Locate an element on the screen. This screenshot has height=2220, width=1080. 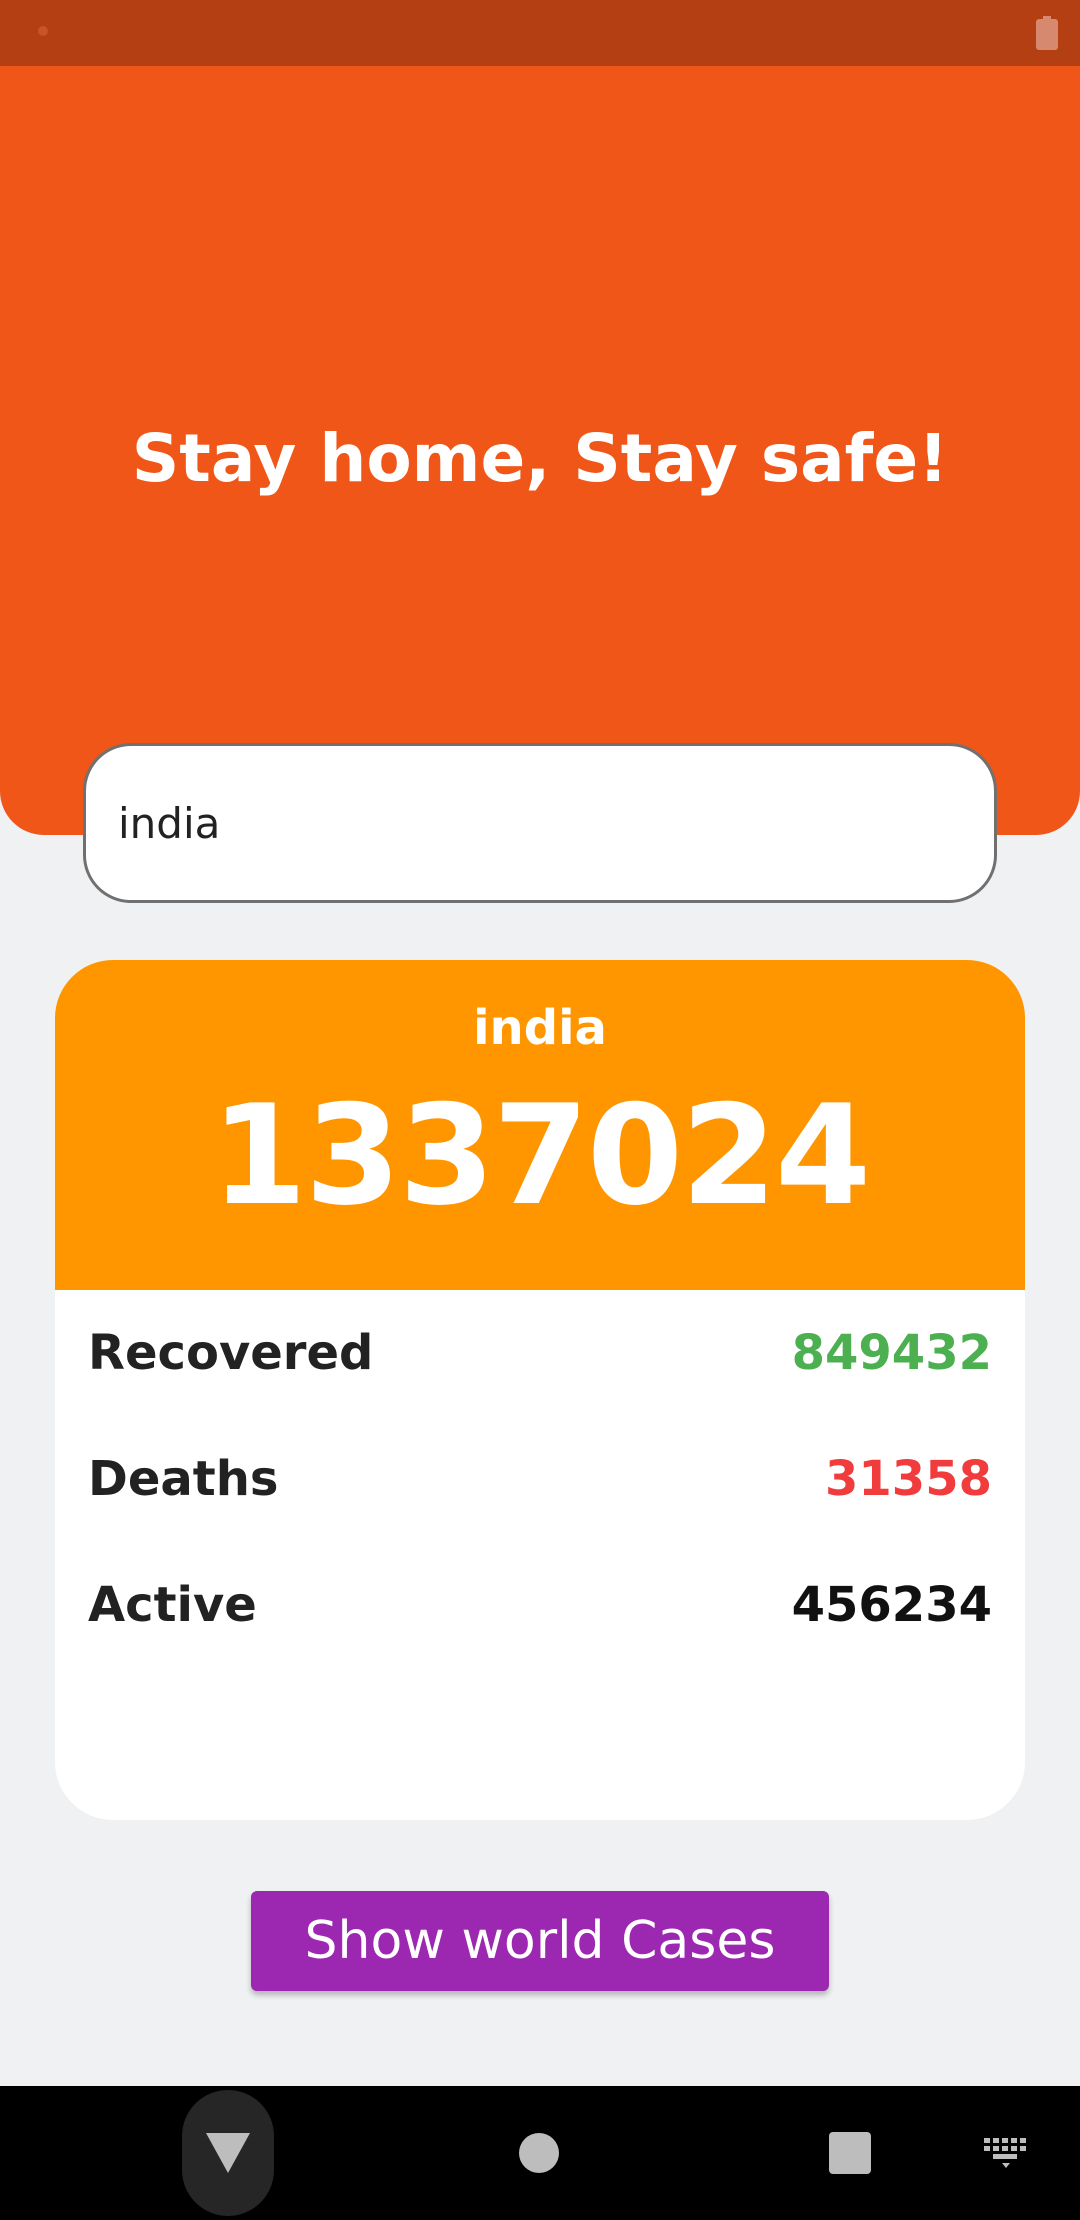
deaths-value: 31358 is located at coordinates (908, 1479).